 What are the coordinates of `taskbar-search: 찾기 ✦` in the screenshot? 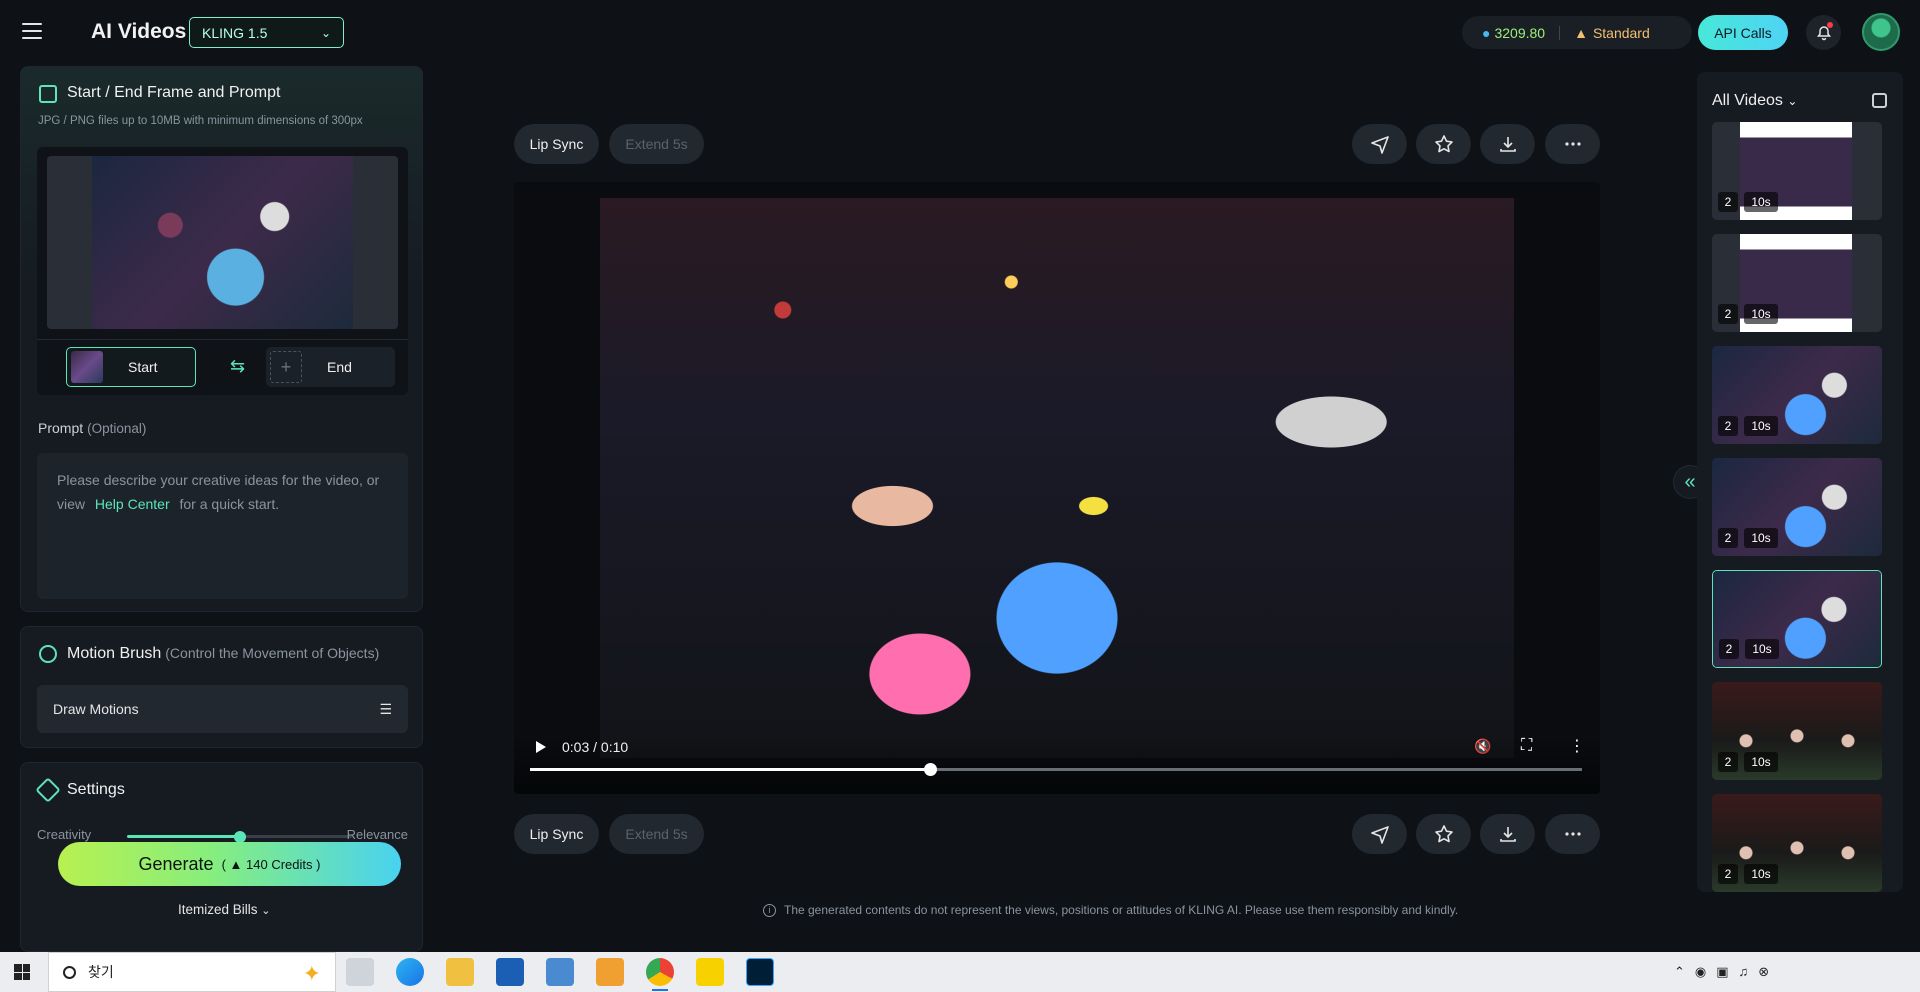 It's located at (192, 972).